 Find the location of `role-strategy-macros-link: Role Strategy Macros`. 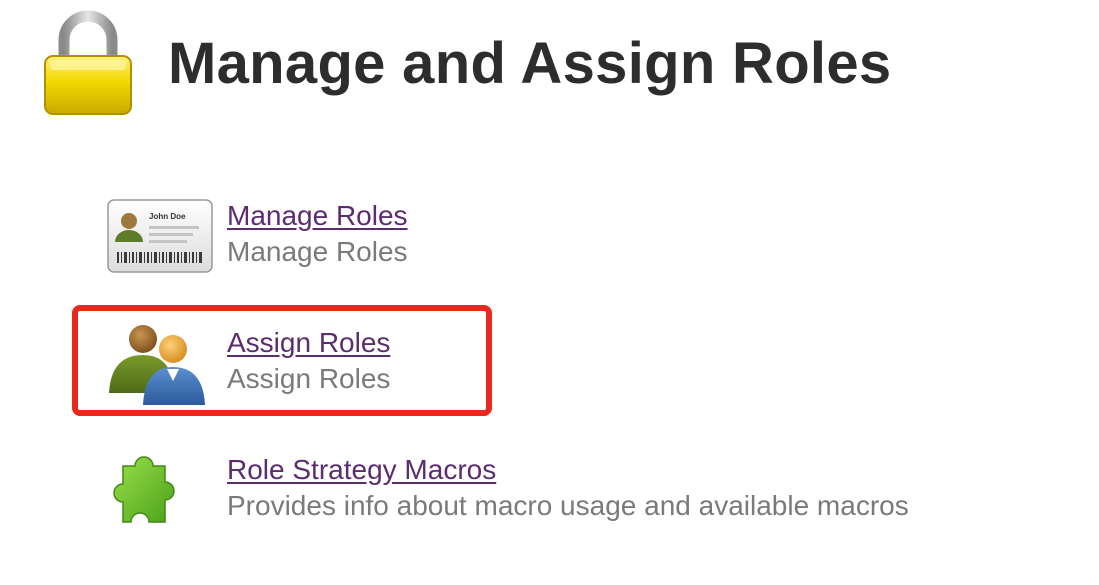

role-strategy-macros-link: Role Strategy Macros is located at coordinates (568, 470).